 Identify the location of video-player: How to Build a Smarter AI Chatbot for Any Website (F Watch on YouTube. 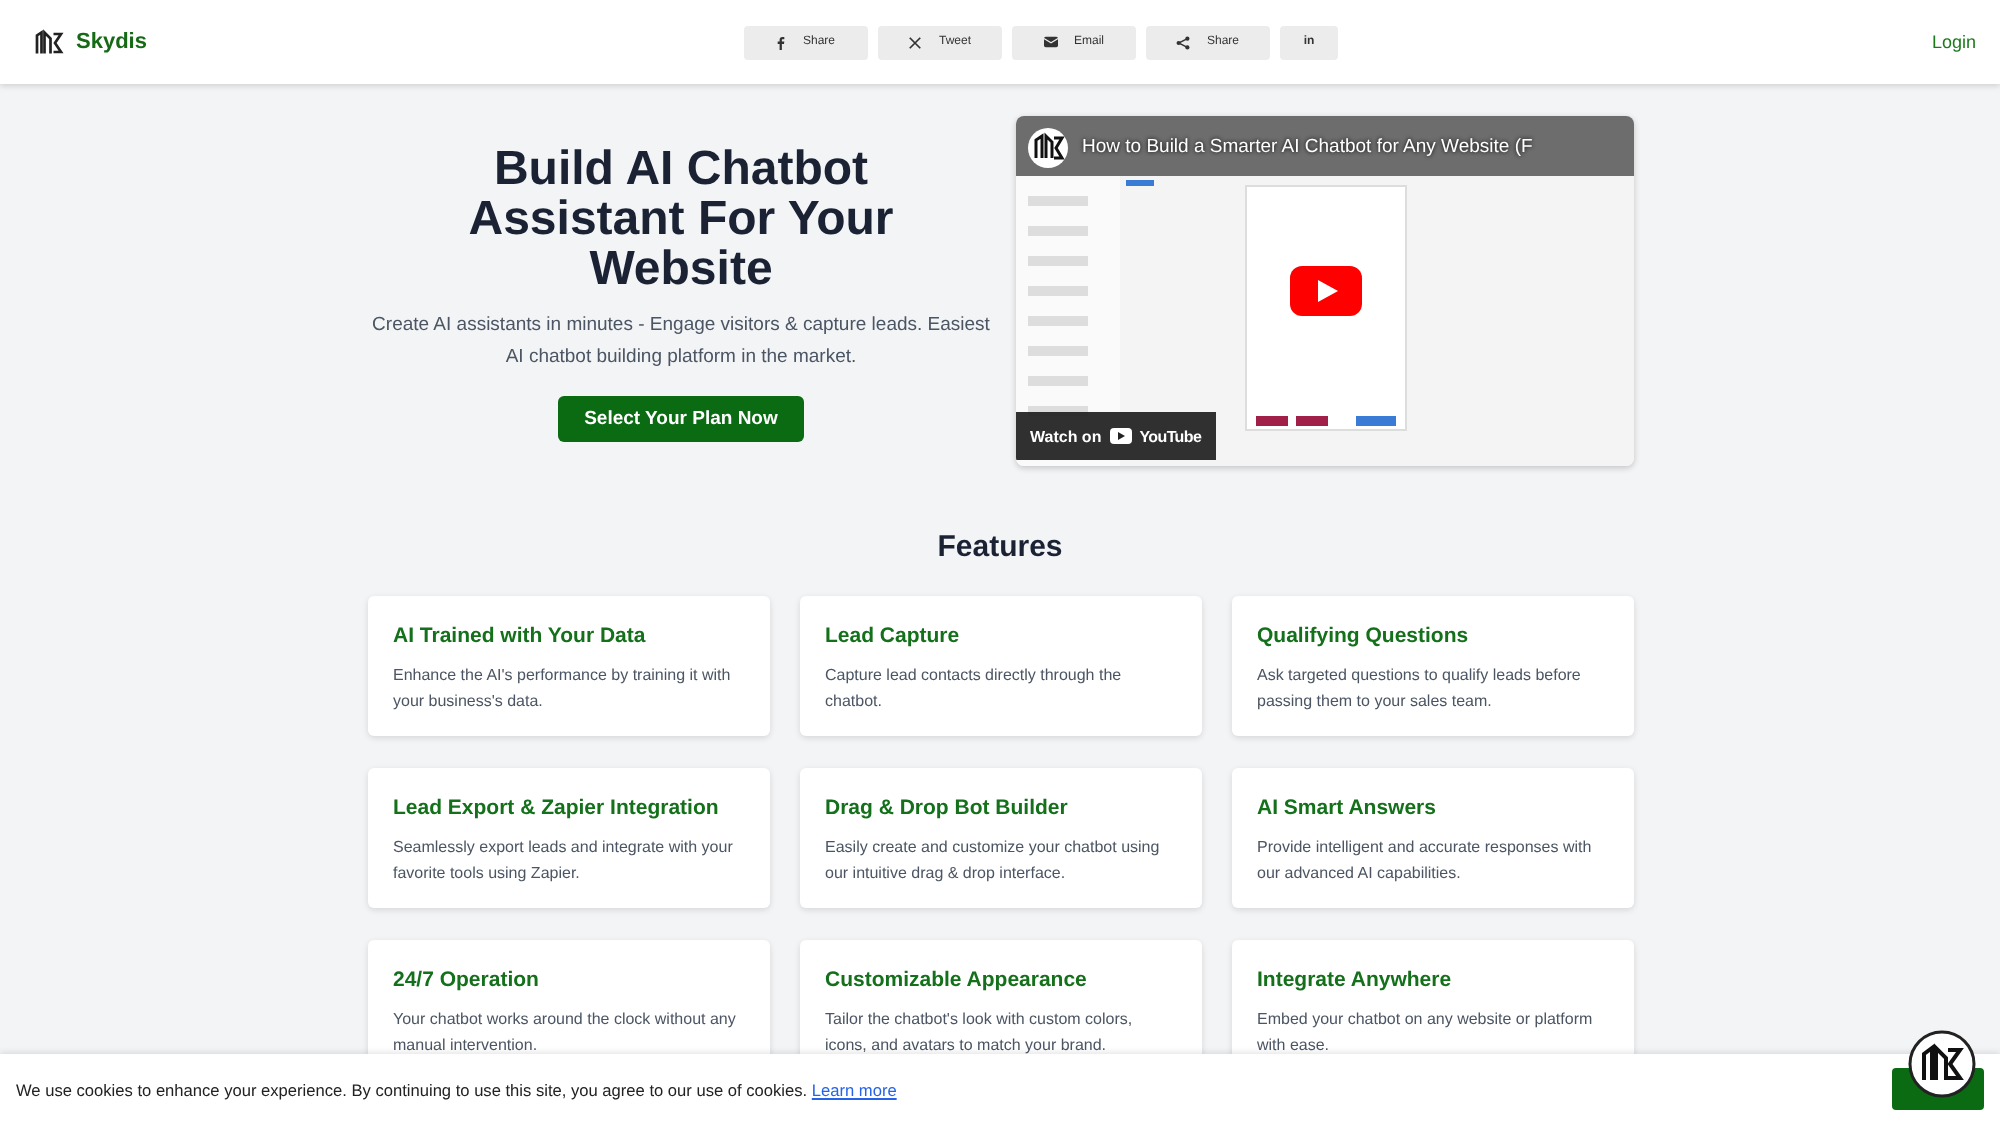
(1325, 291).